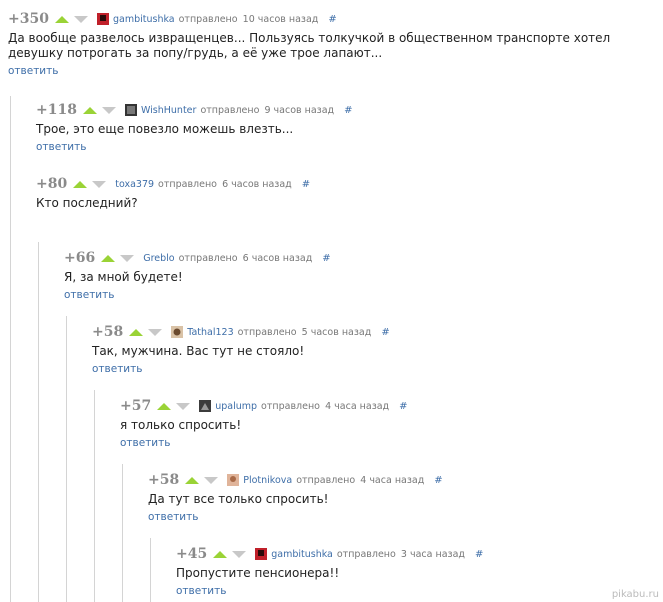 This screenshot has height=602, width=663. Describe the element at coordinates (123, 277) in the screenshot. I see `comment-text: Я, за мной будете!` at that location.